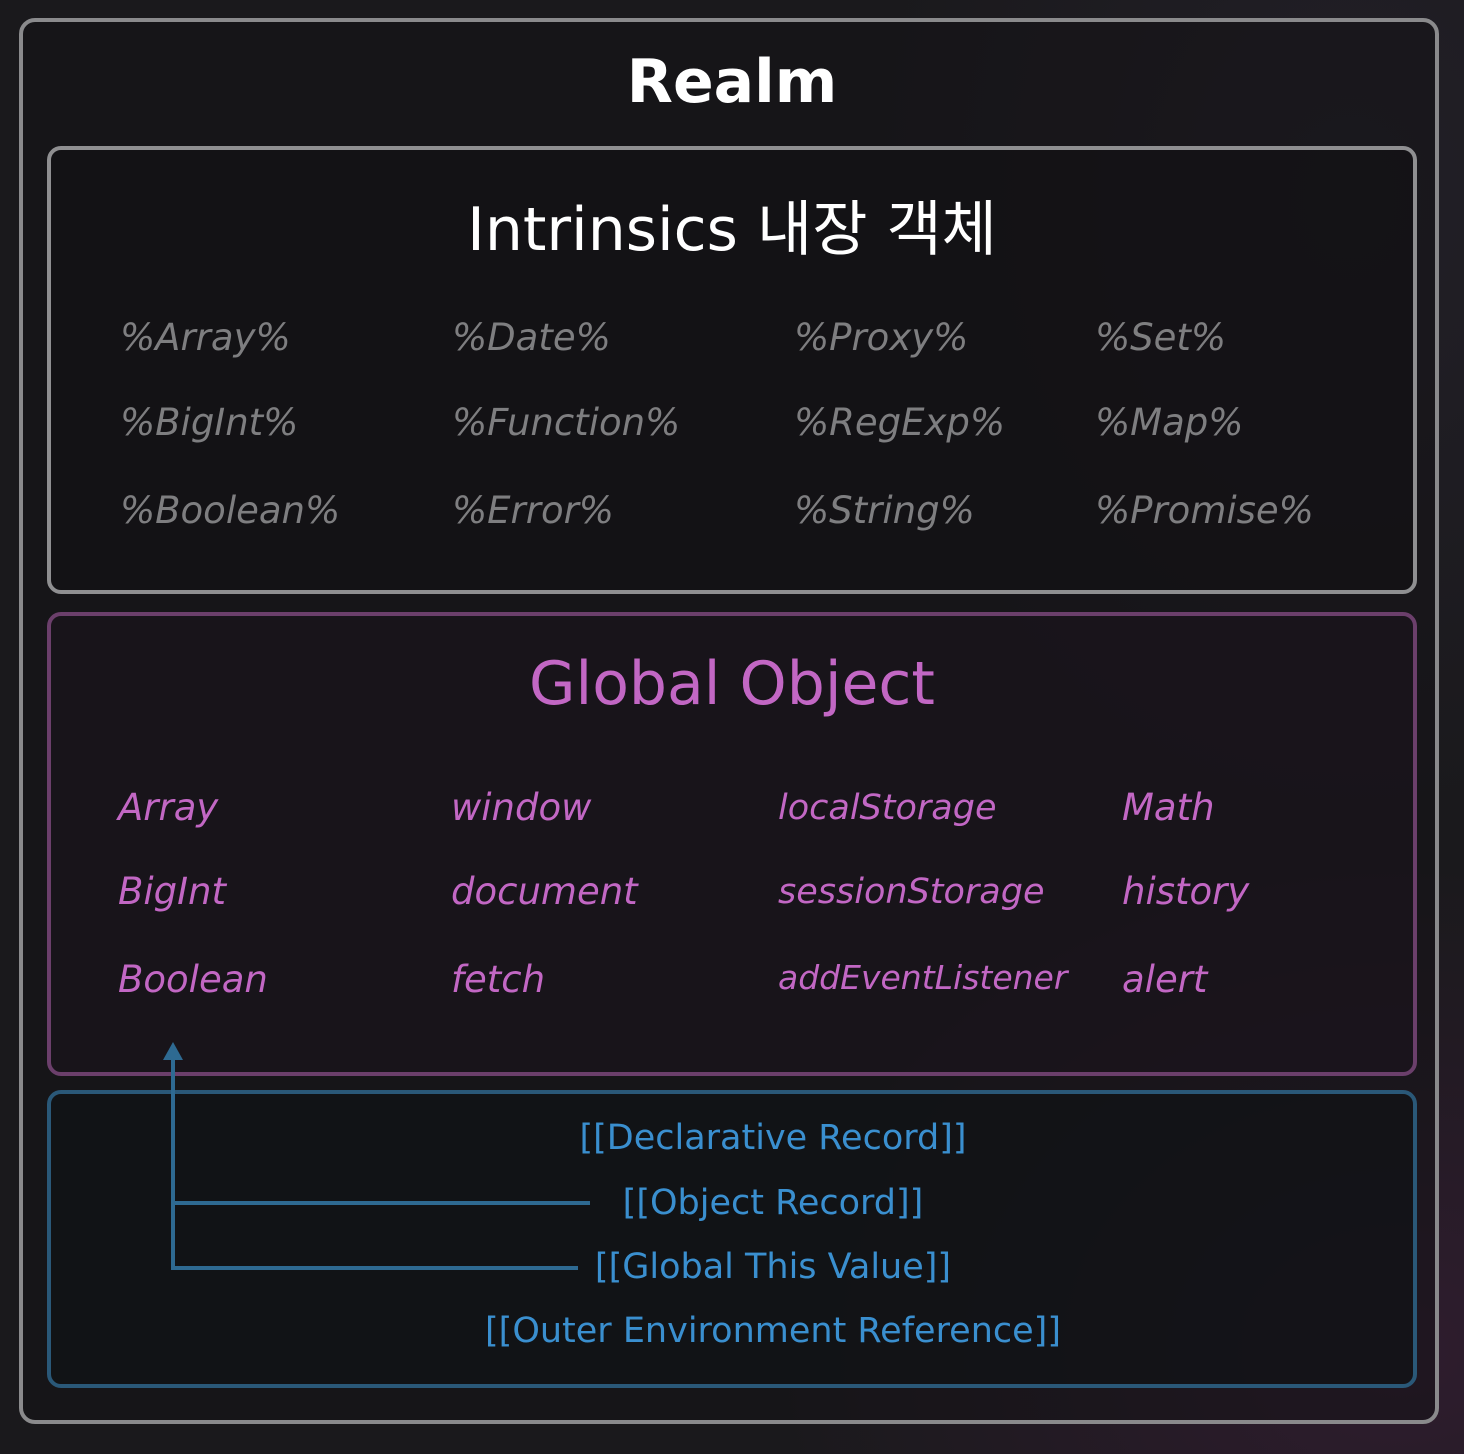 The image size is (1464, 1454). I want to click on intrinsic-regexp: %RegExp%, so click(900, 422).